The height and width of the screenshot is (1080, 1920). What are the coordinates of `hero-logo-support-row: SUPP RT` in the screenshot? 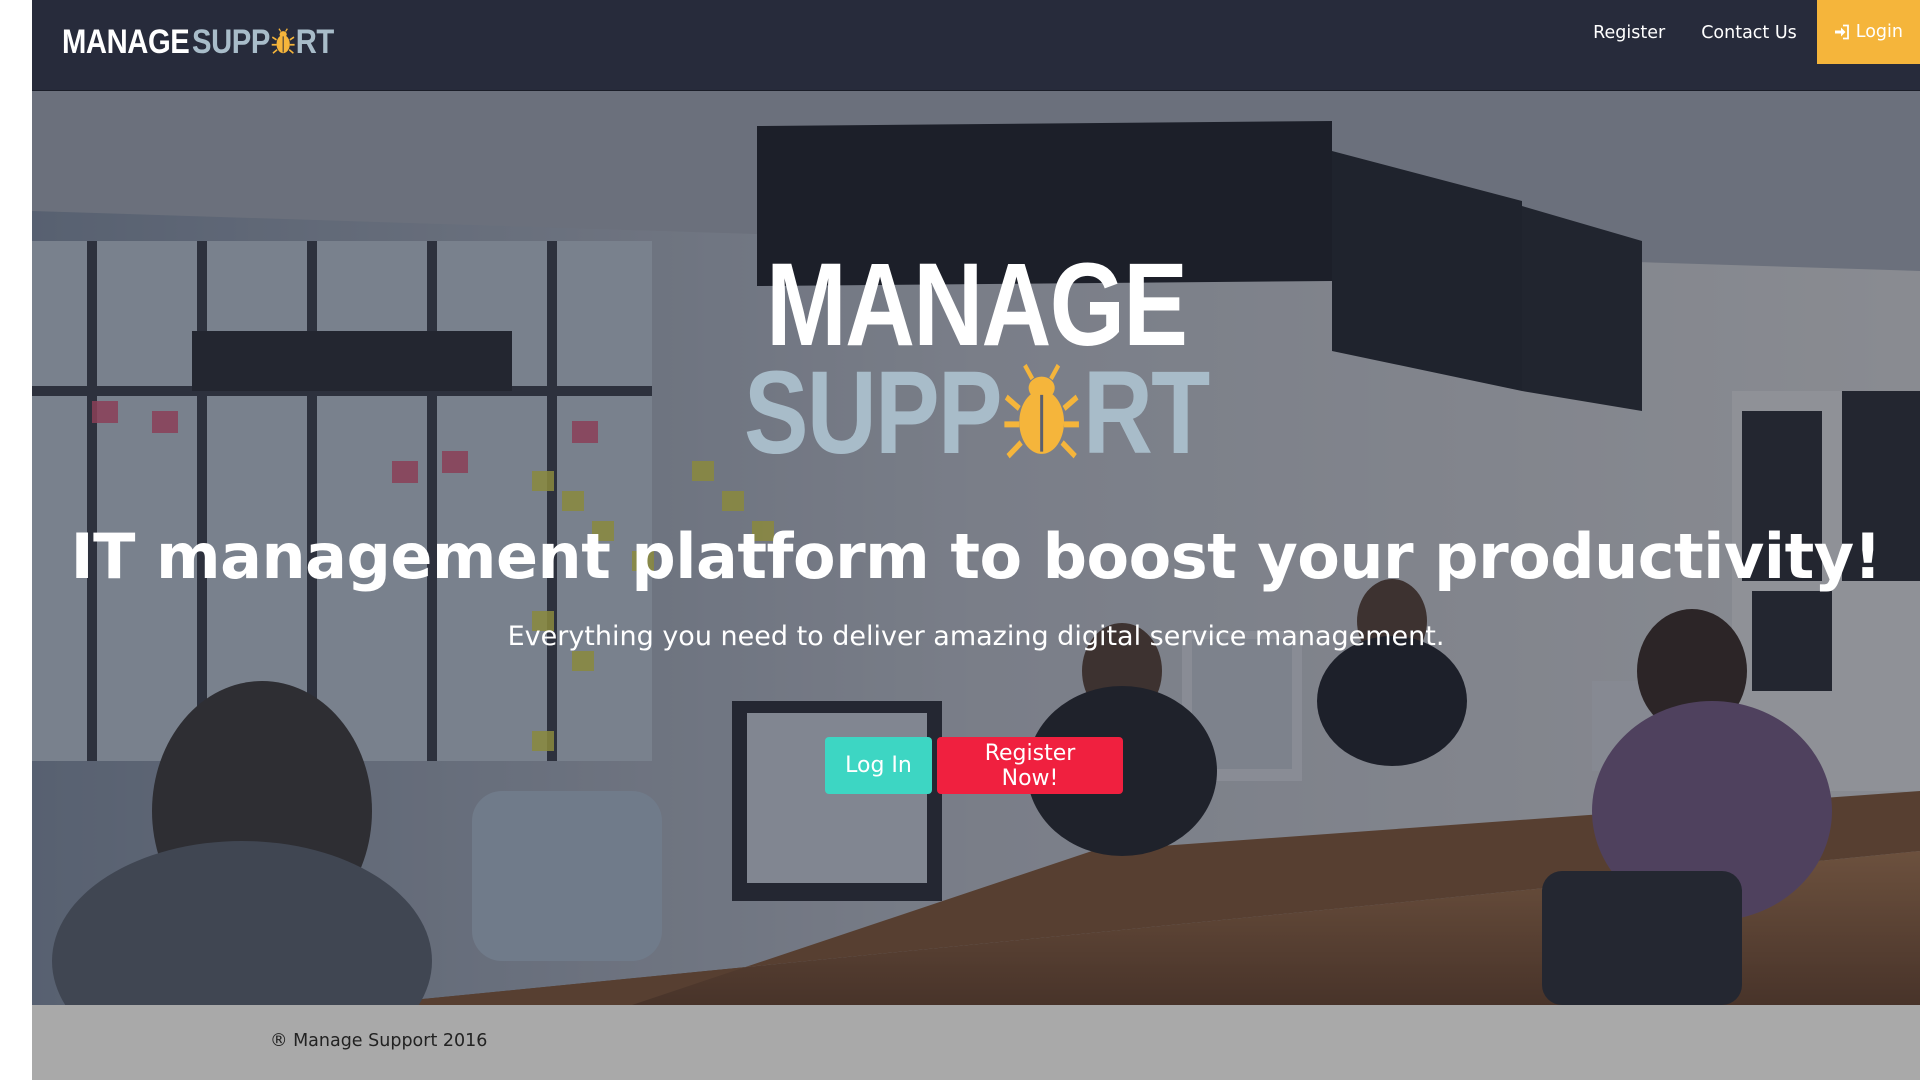 It's located at (976, 413).